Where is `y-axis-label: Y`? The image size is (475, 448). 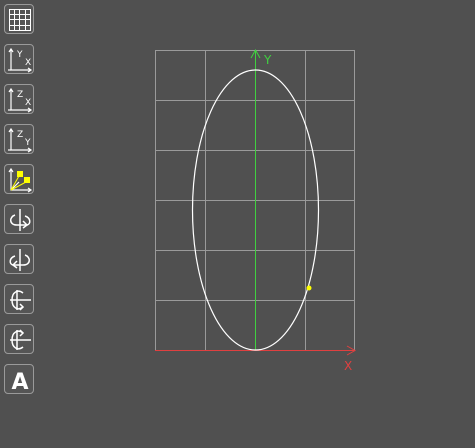 y-axis-label: Y is located at coordinates (267, 60).